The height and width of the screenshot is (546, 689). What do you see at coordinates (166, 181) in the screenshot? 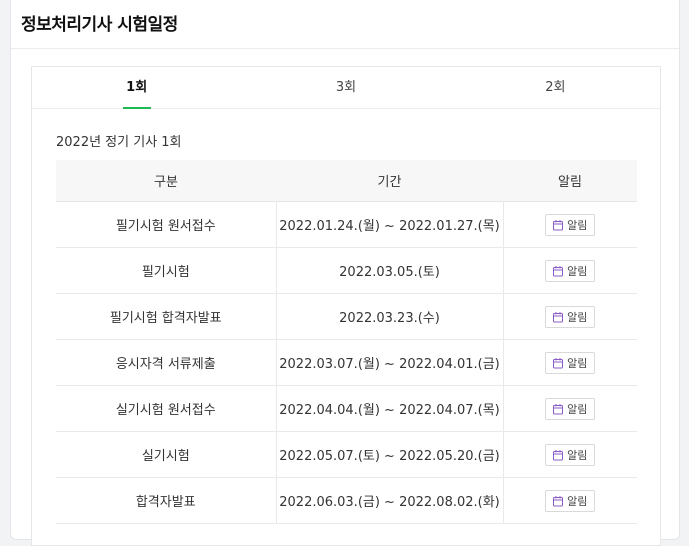
I see `header-category: 구분` at bounding box center [166, 181].